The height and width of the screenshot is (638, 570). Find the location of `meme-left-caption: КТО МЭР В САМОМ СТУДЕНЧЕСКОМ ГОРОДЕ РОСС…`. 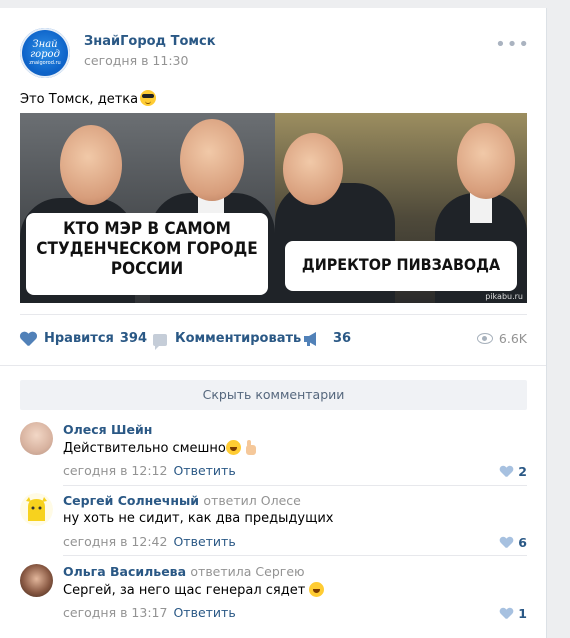

meme-left-caption: КТО МЭР В САМОМ СТУДЕНЧЕСКОМ ГОРОДЕ РОСС… is located at coordinates (147, 254).